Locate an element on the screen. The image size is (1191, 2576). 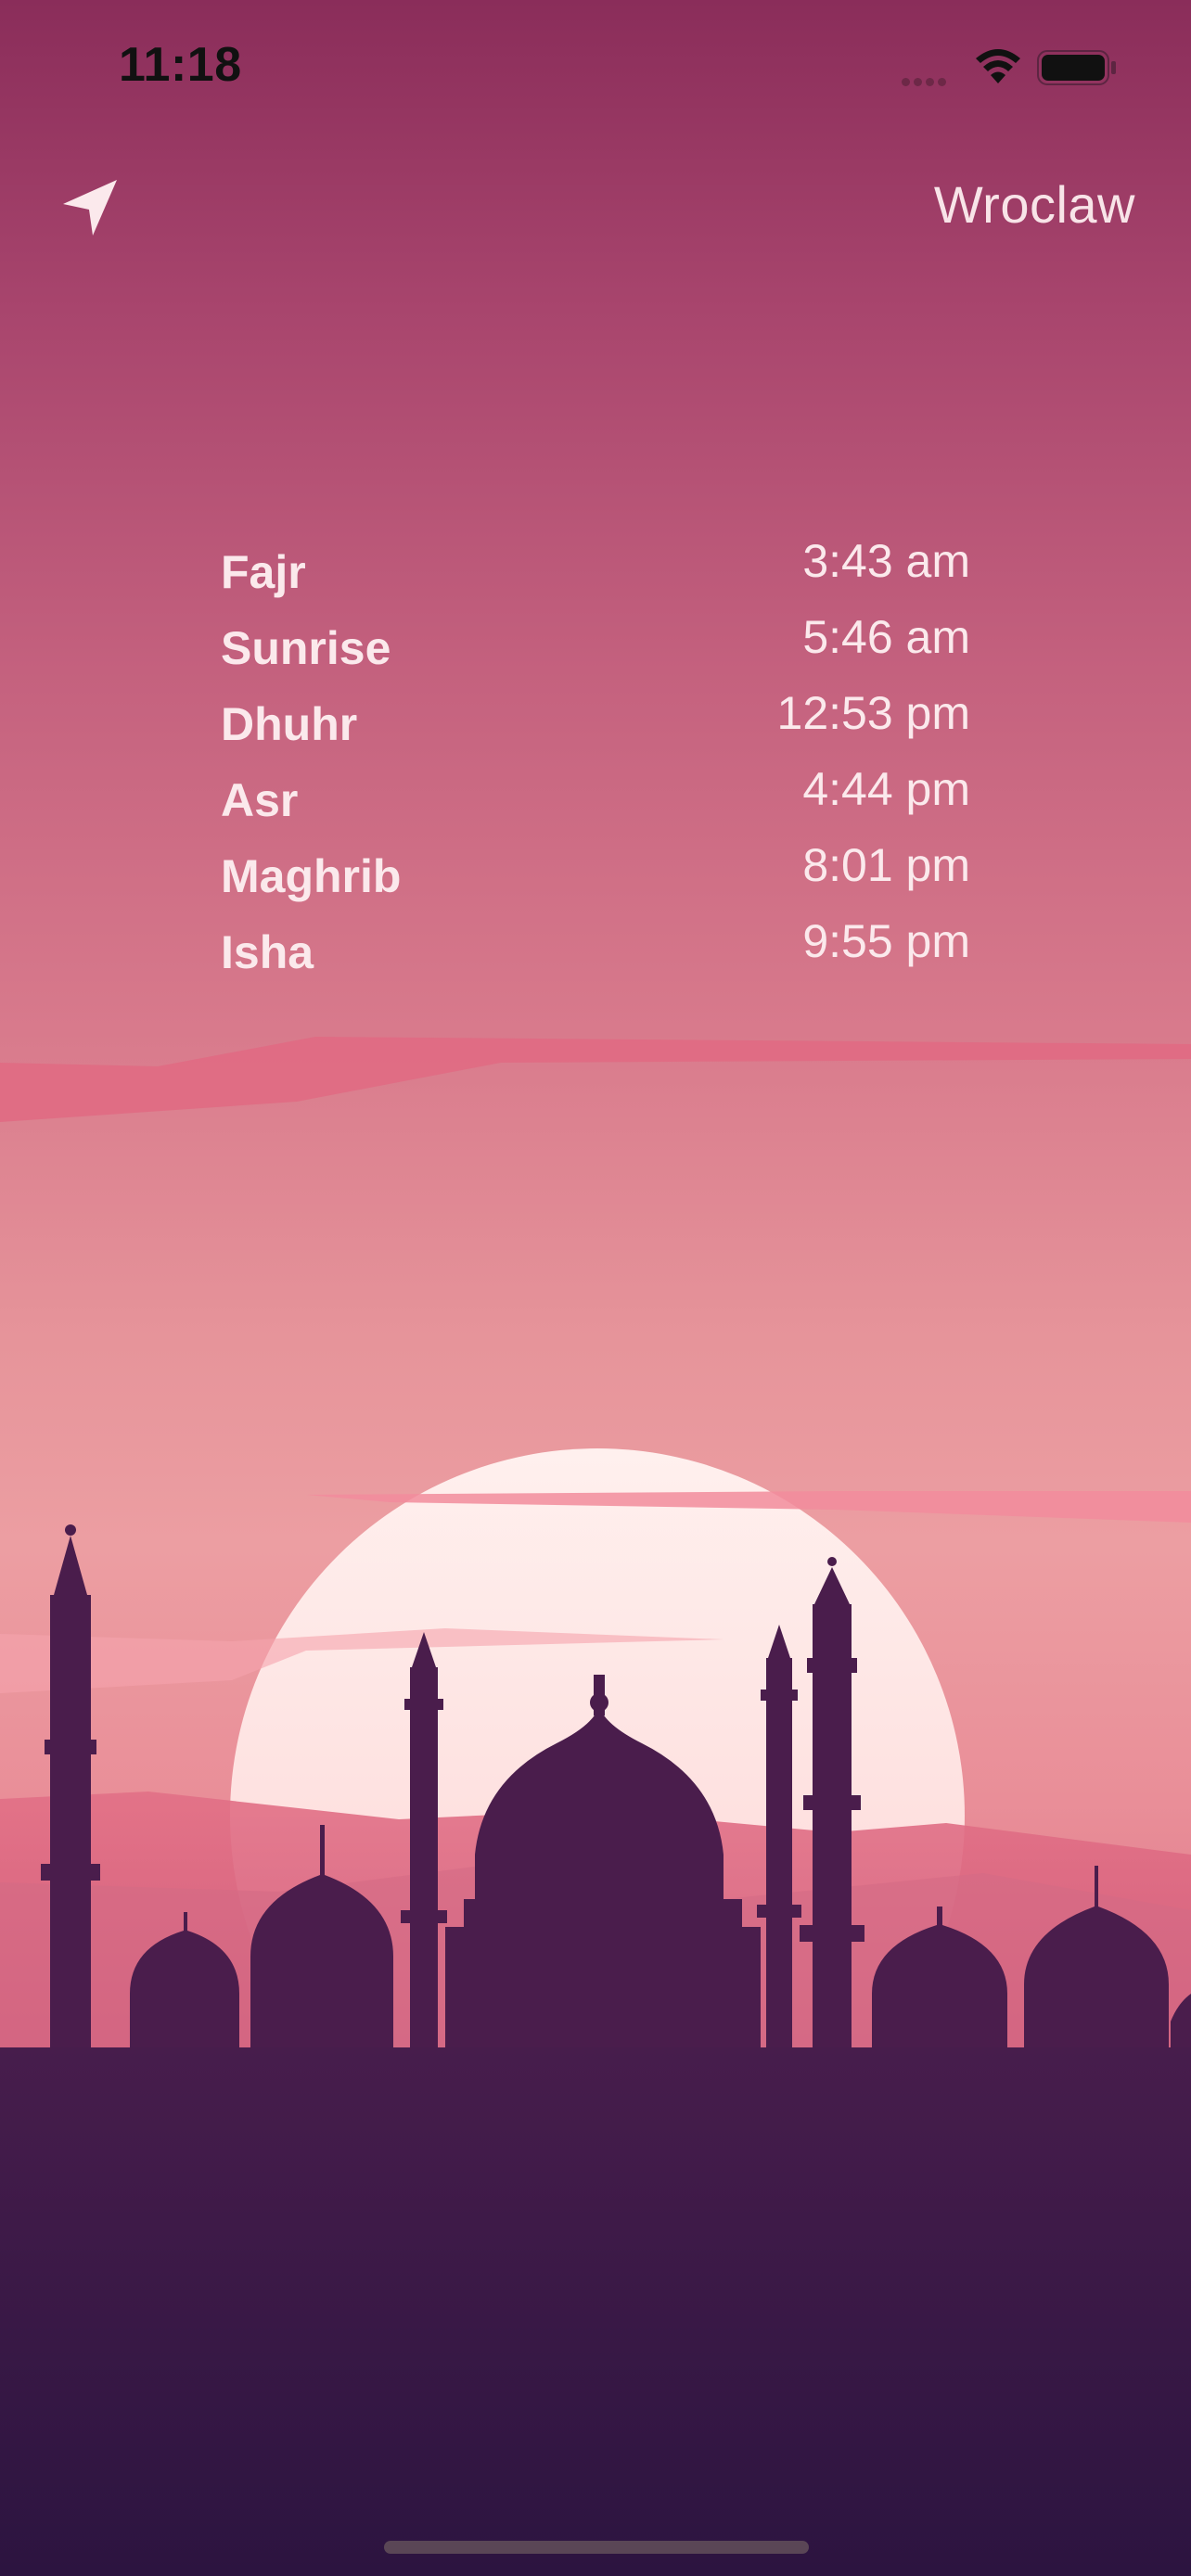
prayer-time: 3:43 am is located at coordinates (886, 561).